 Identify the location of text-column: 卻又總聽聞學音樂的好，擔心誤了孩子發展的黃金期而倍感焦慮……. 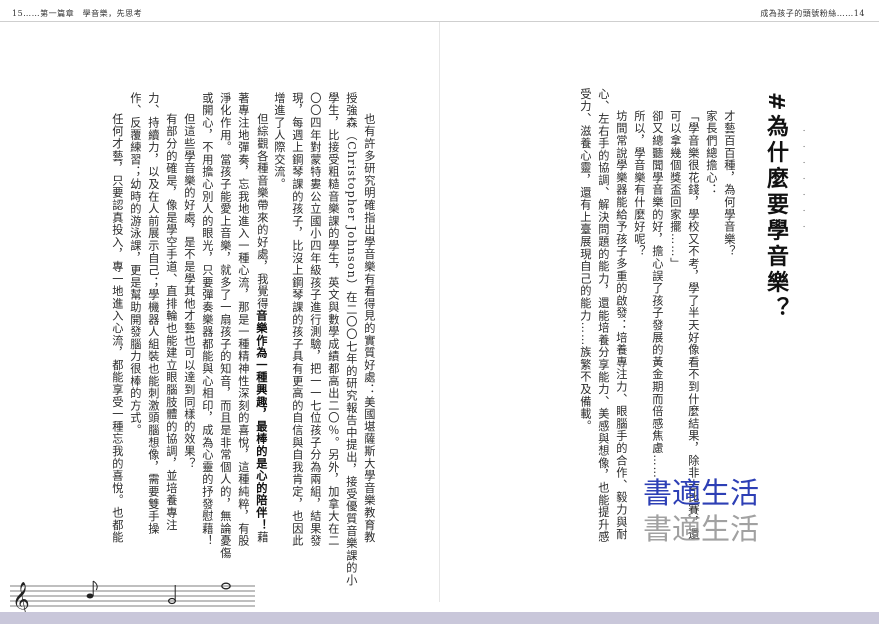
(657, 294).